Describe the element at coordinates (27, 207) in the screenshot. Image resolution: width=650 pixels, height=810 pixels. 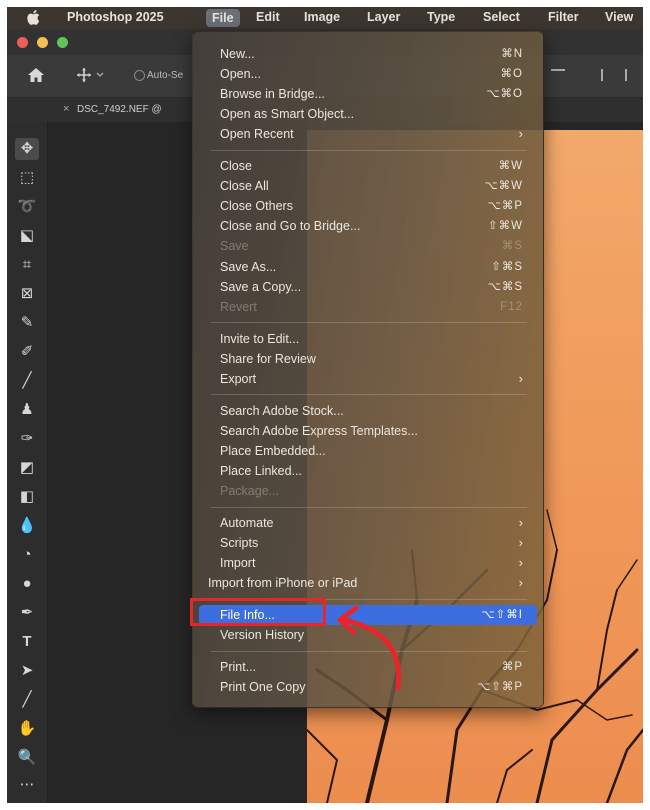
I see `lasso-tool-icon: ➰` at that location.